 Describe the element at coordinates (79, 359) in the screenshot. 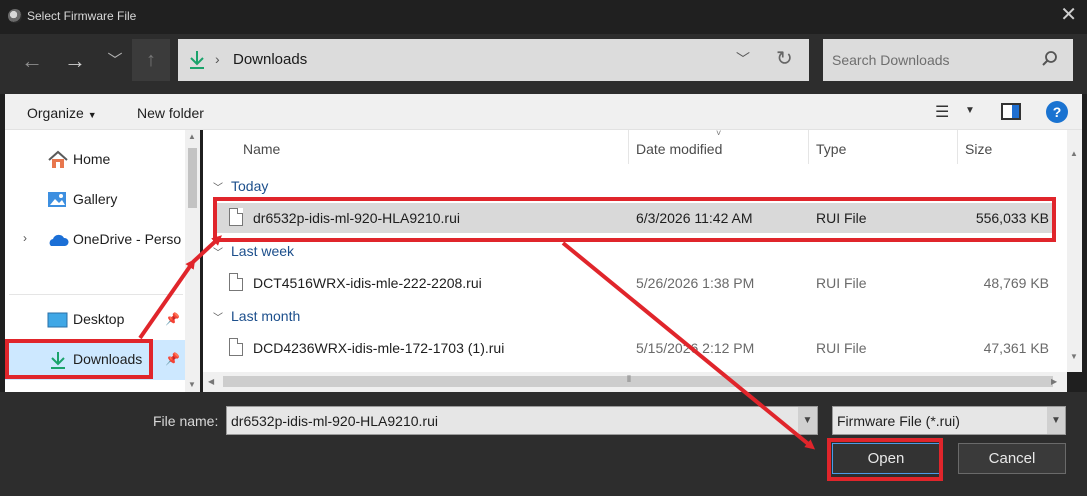

I see `annotation-highlight-downloads` at that location.